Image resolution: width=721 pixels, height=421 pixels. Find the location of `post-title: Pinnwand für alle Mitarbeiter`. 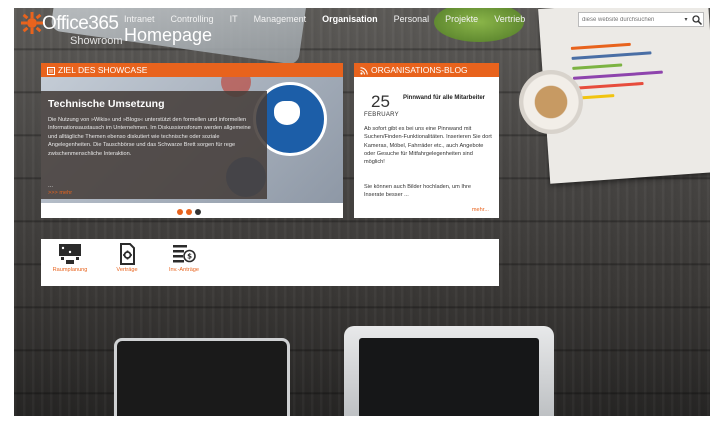

post-title: Pinnwand für alle Mitarbeiter is located at coordinates (444, 98).